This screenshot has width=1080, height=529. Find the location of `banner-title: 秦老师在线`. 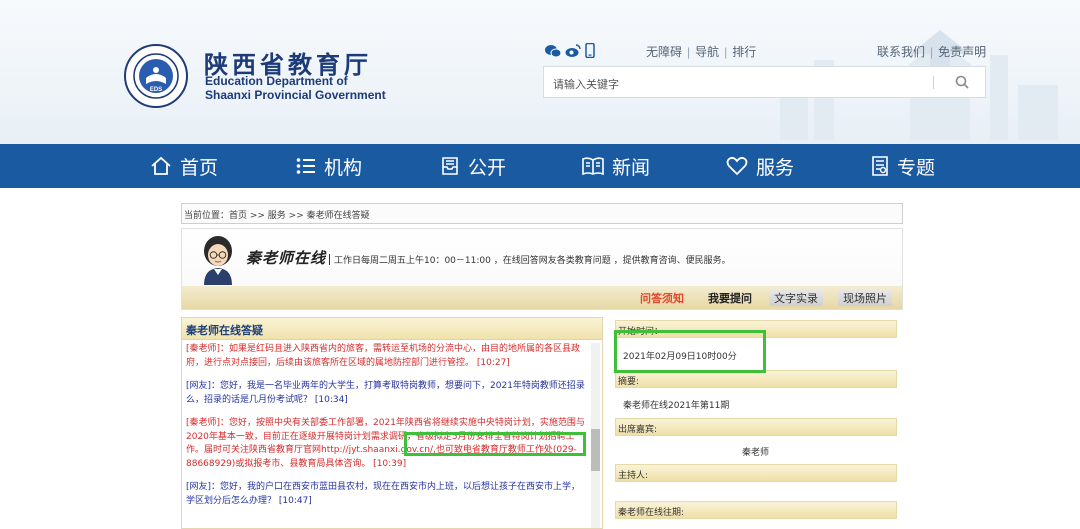

banner-title: 秦老师在线 is located at coordinates (286, 258).